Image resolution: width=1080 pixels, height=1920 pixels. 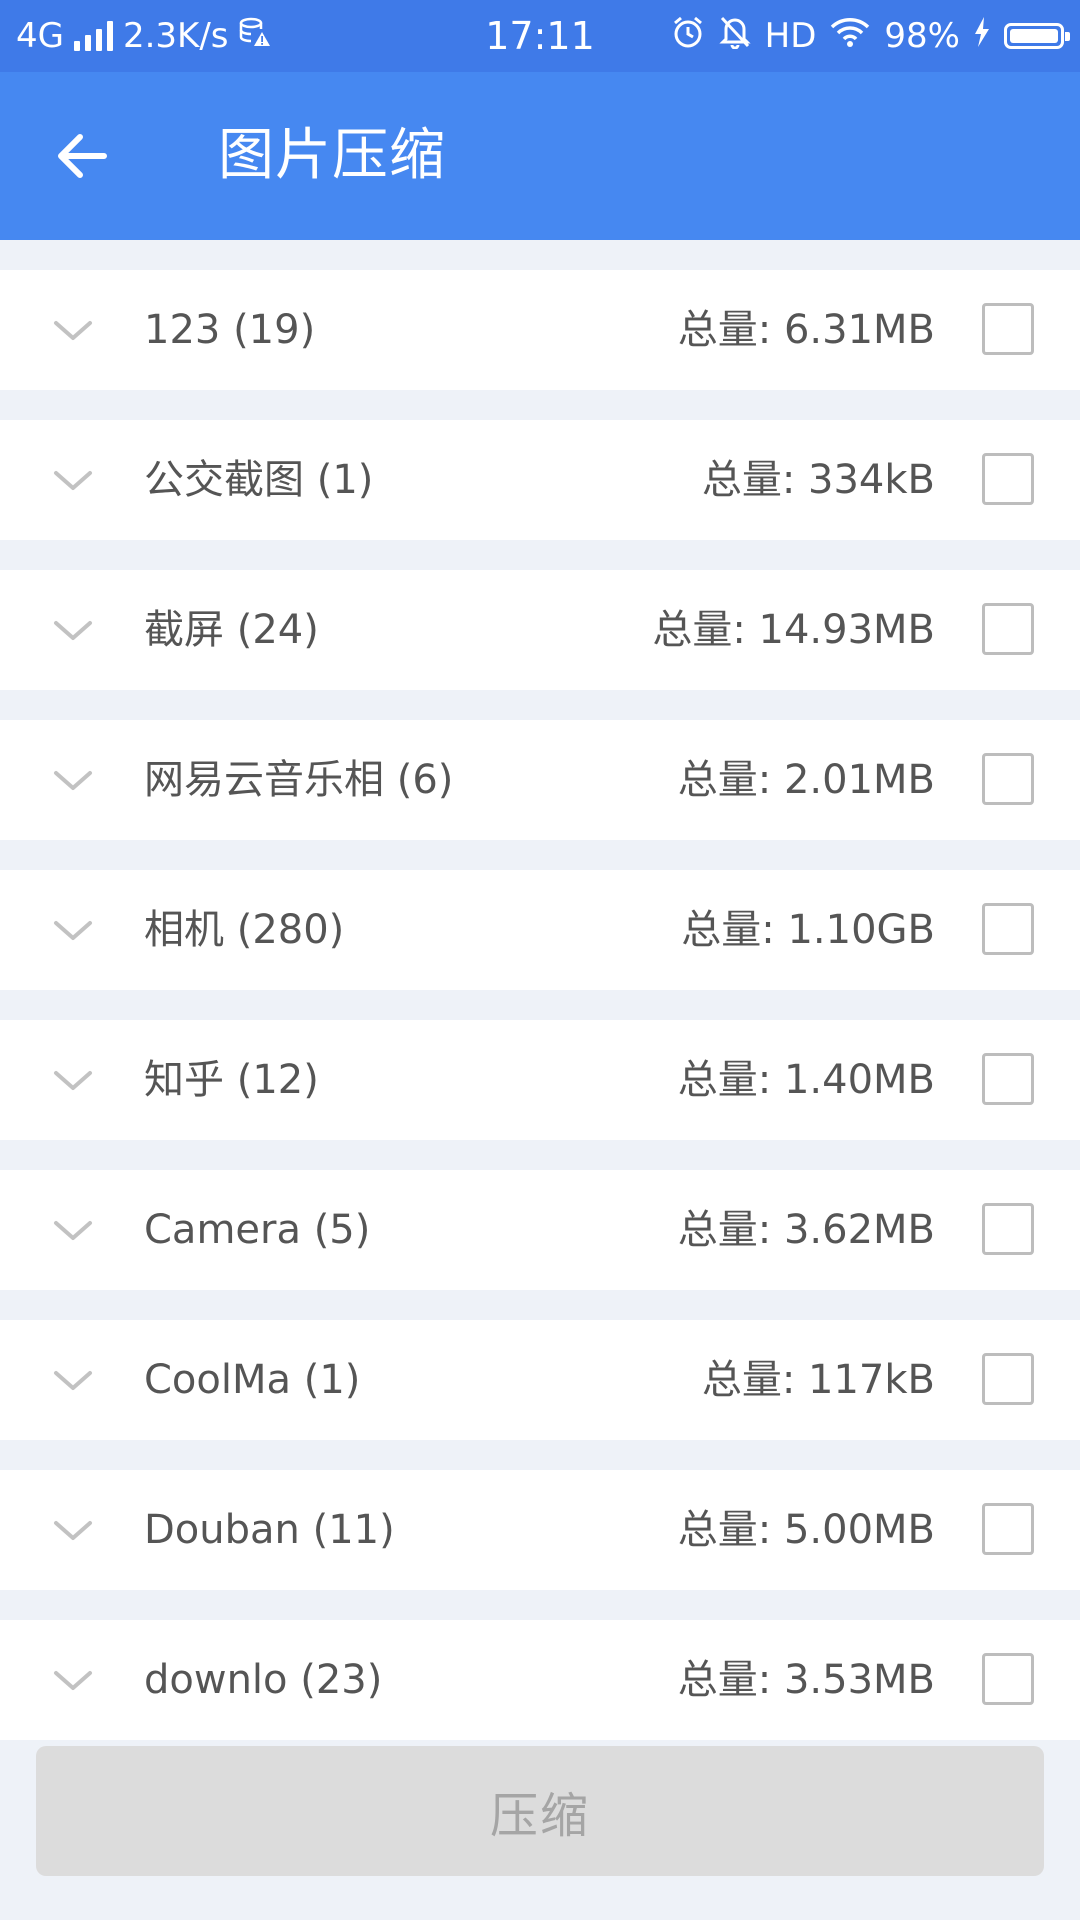 I want to click on album-total-size: 总量: 1.10GB, so click(x=808, y=930).